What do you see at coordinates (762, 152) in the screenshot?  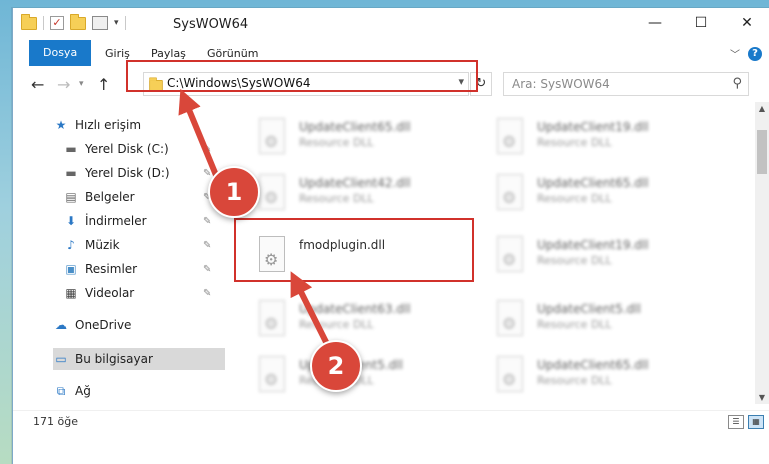 I see `scrollbar-thumb` at bounding box center [762, 152].